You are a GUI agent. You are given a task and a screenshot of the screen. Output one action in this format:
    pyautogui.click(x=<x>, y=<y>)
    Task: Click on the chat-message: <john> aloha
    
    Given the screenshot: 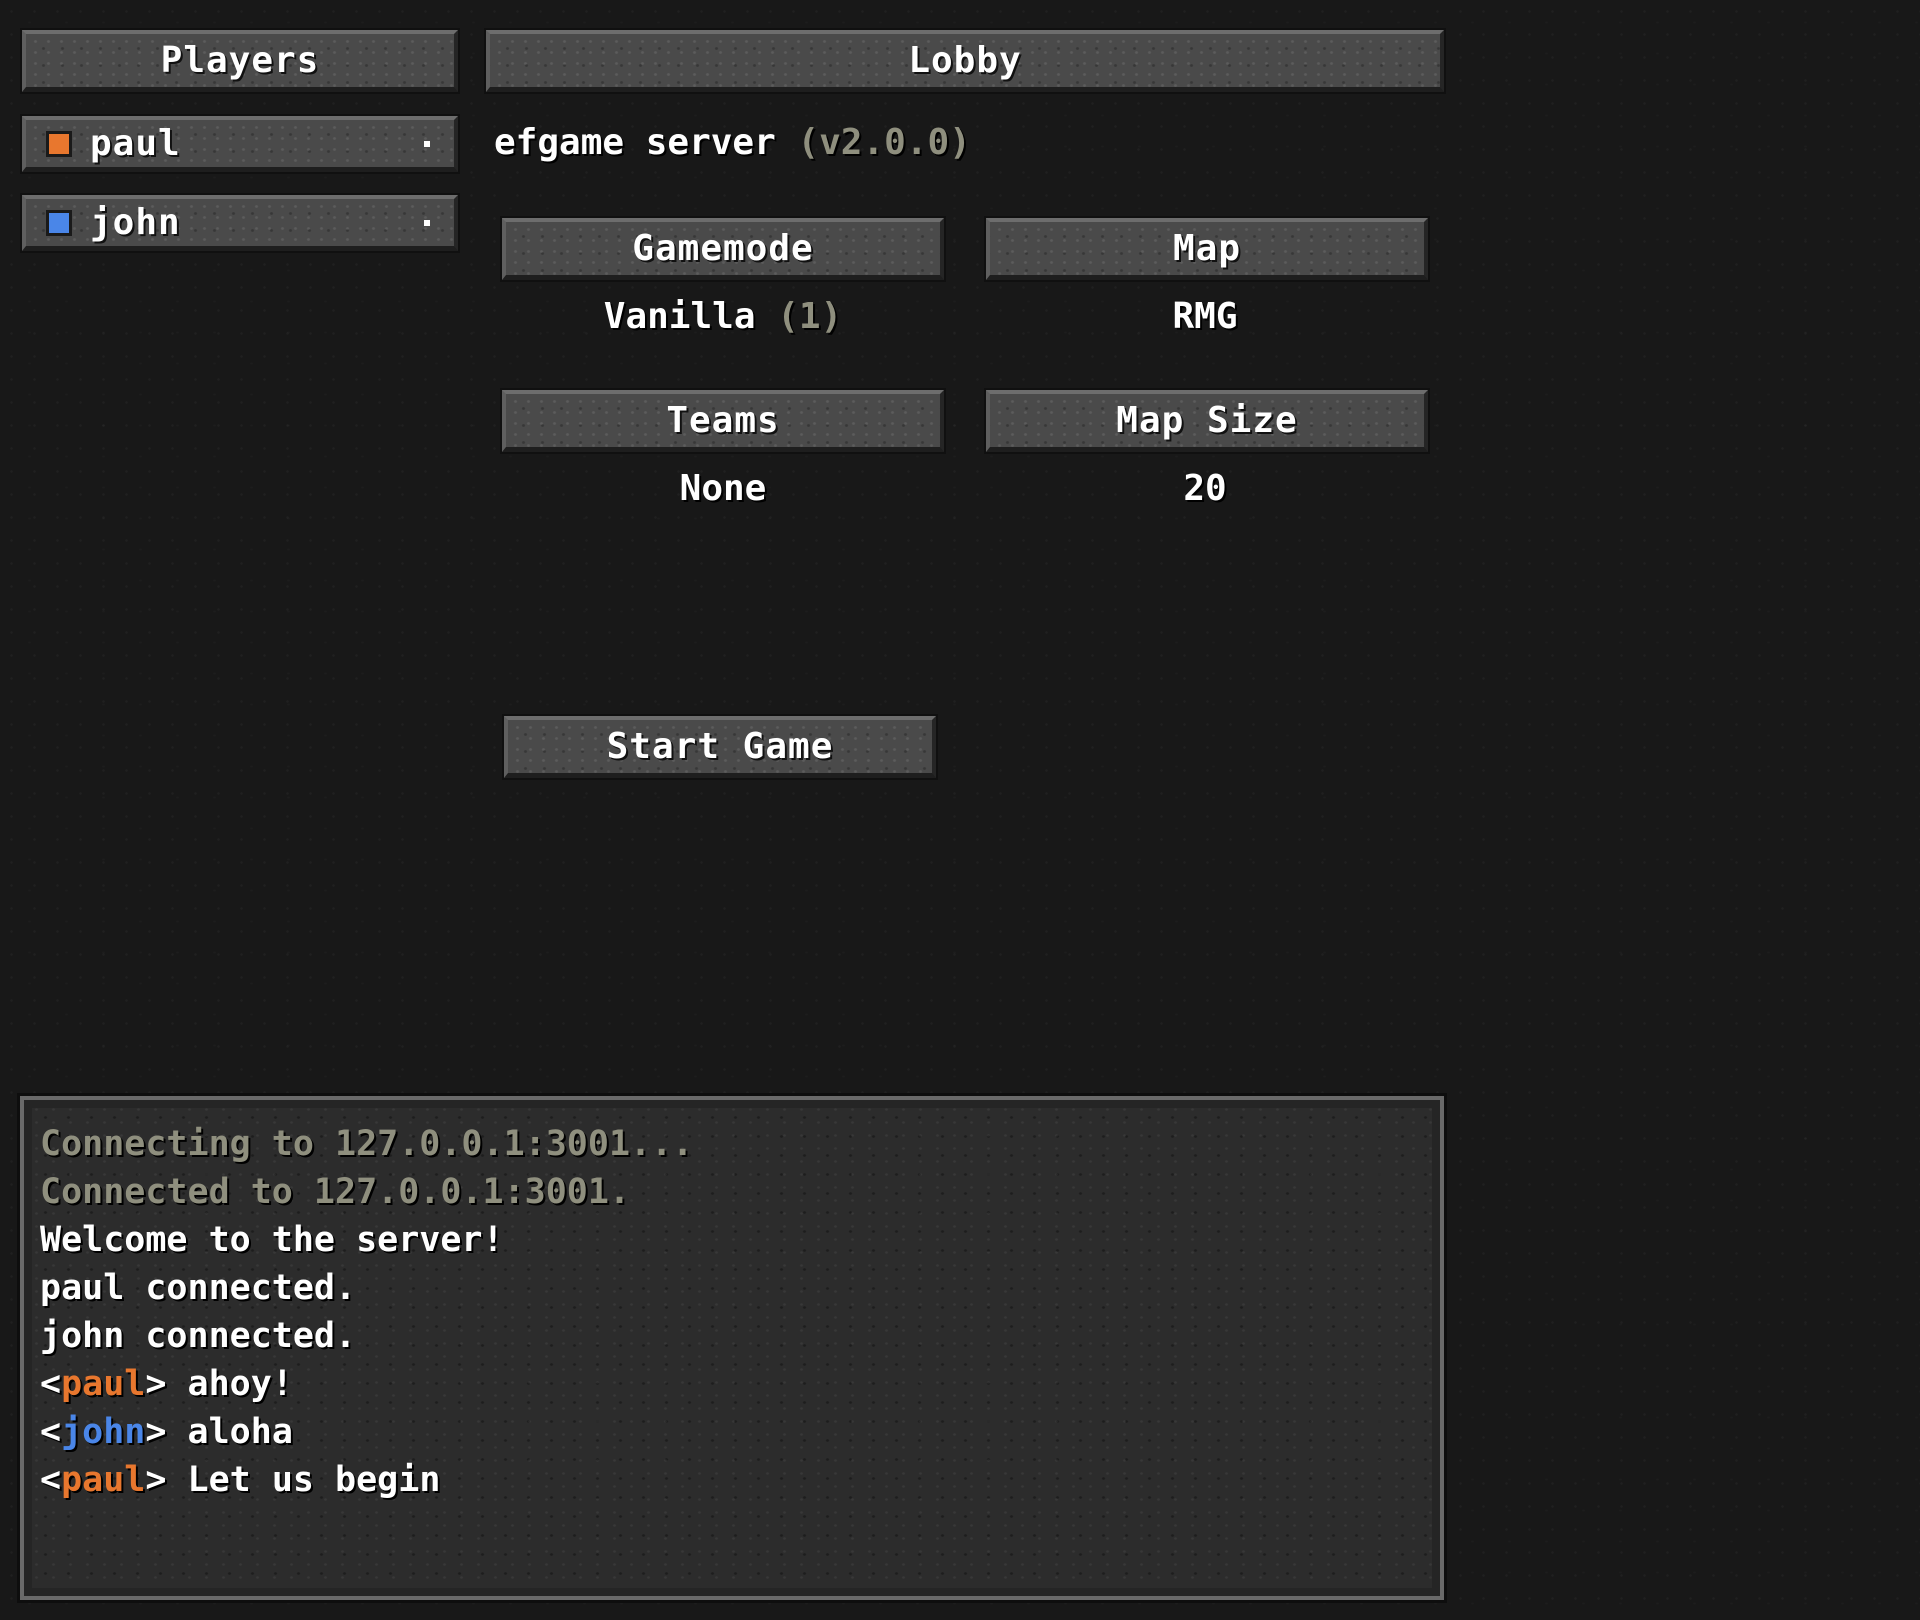 What is the action you would take?
    pyautogui.click(x=166, y=1432)
    